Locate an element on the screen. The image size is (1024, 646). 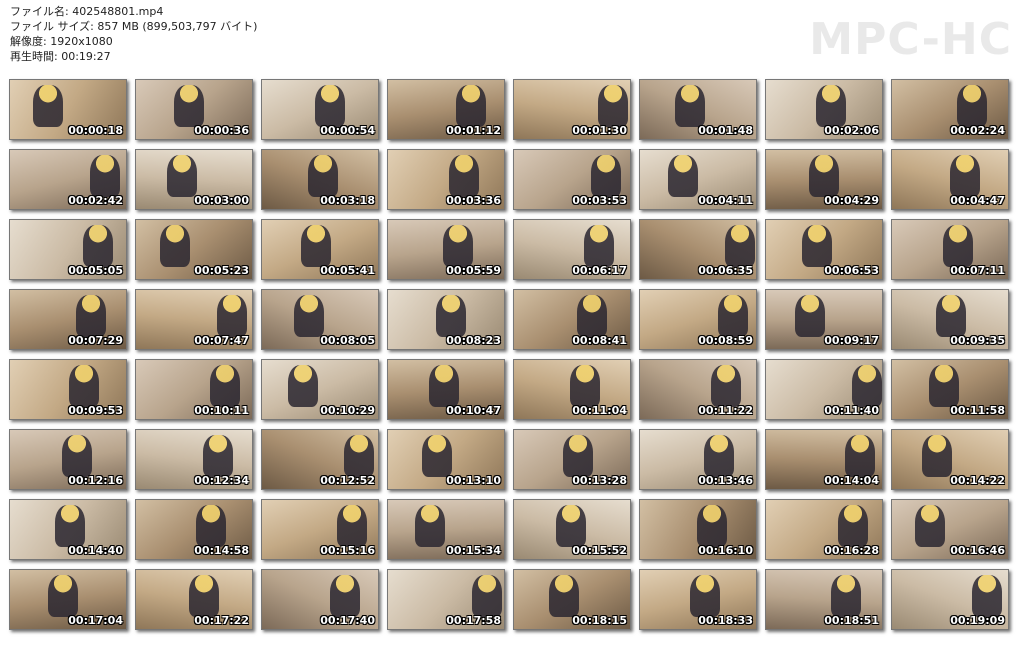
video-thumbnail: 00:09:17 is located at coordinates (824, 319).